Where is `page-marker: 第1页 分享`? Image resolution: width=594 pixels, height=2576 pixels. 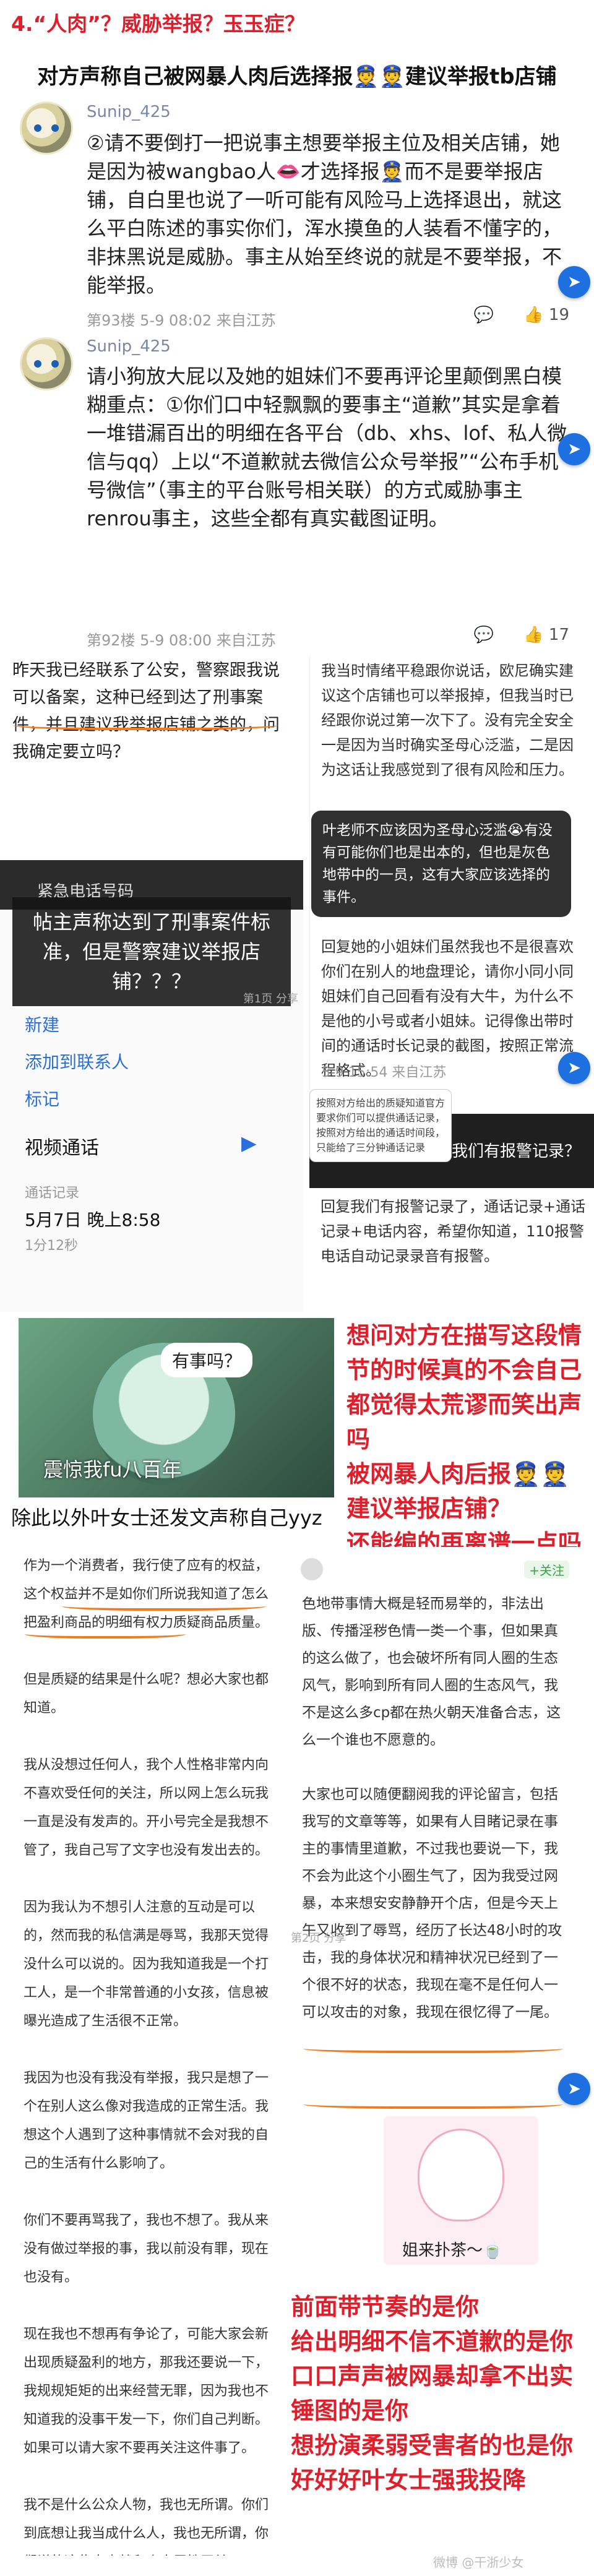 page-marker: 第1页 分享 is located at coordinates (270, 999).